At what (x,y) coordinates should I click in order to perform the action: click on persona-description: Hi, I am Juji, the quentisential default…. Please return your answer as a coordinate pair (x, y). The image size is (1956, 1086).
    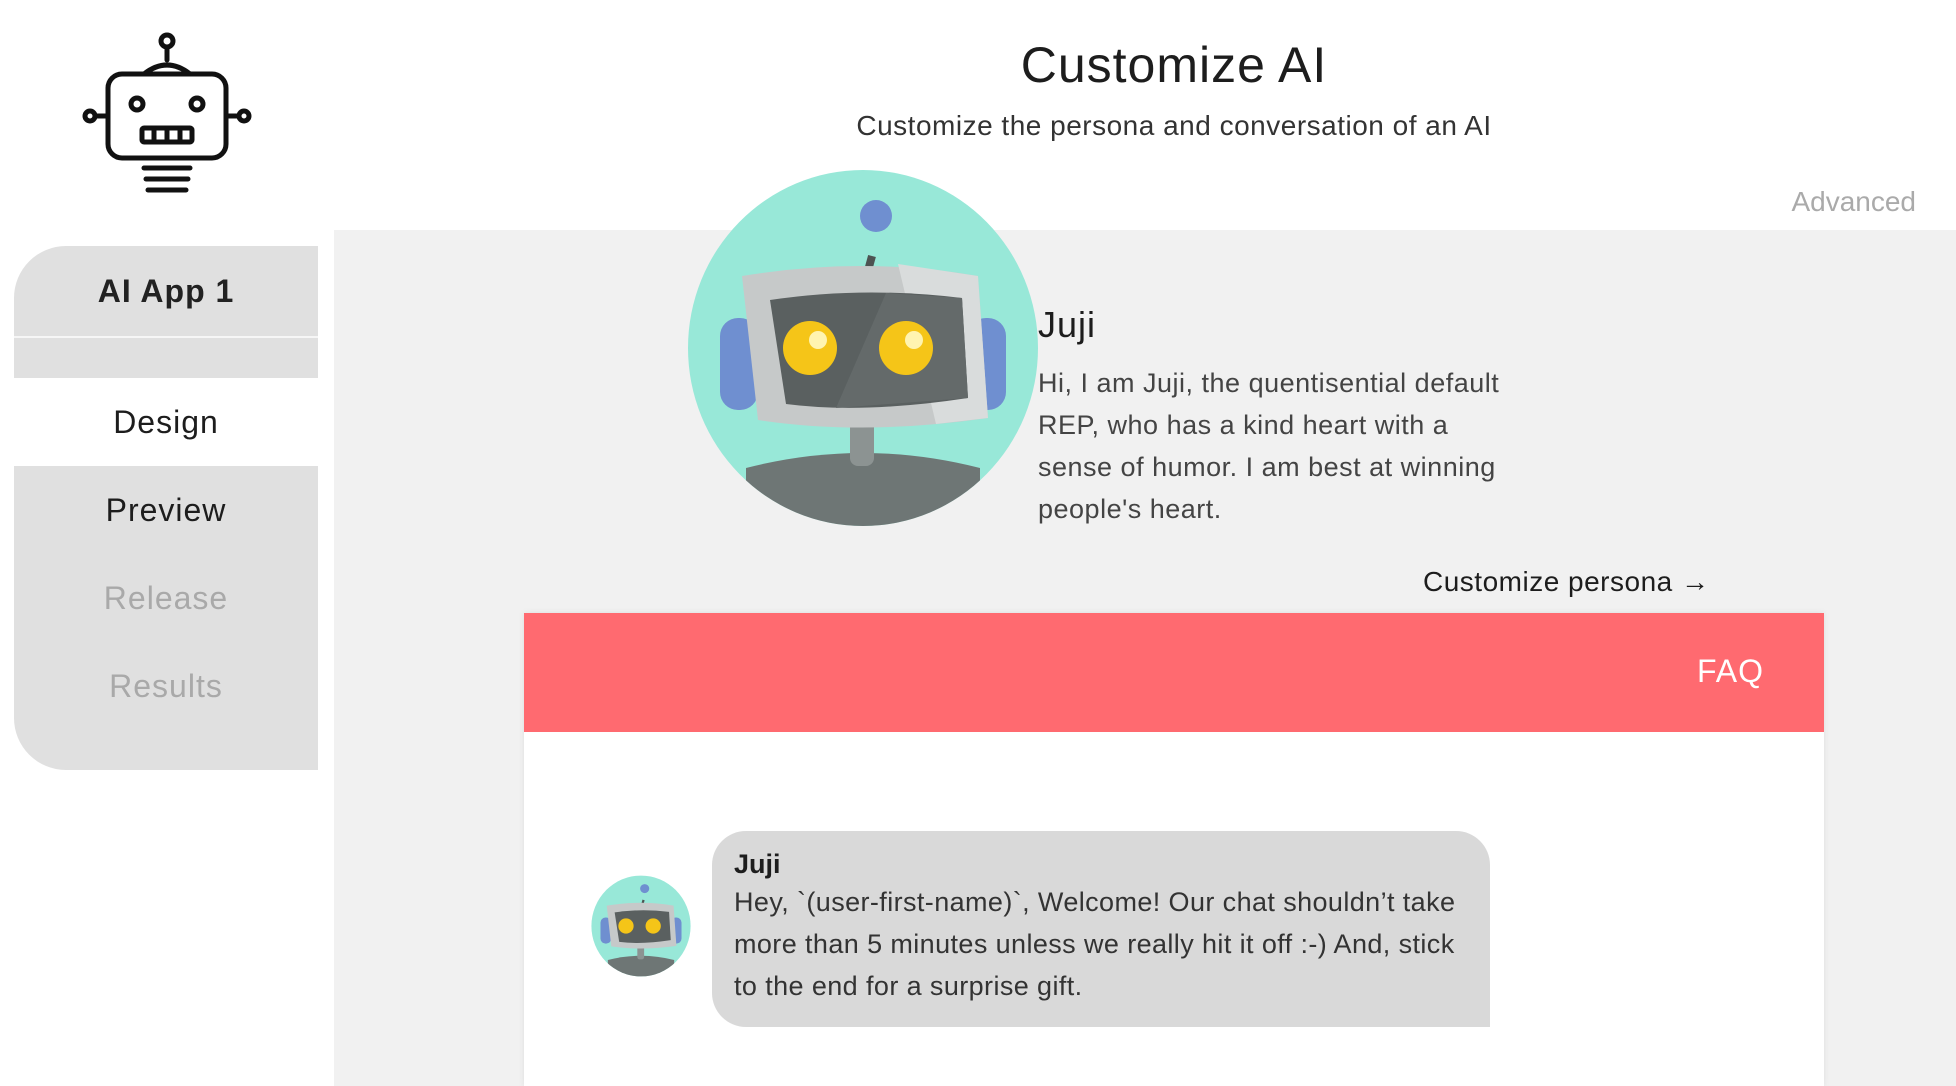
    Looking at the image, I should click on (1269, 446).